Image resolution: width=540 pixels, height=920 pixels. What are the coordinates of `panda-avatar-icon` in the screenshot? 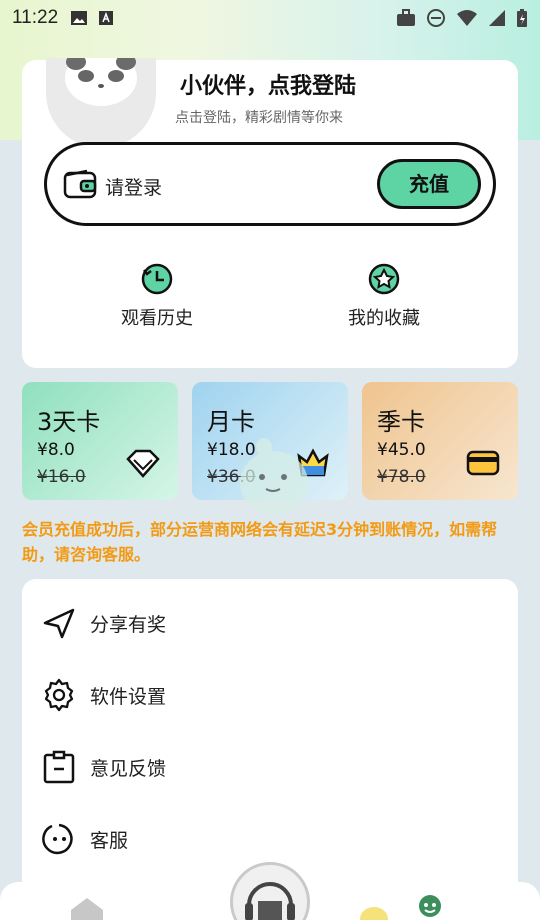 It's located at (101, 82).